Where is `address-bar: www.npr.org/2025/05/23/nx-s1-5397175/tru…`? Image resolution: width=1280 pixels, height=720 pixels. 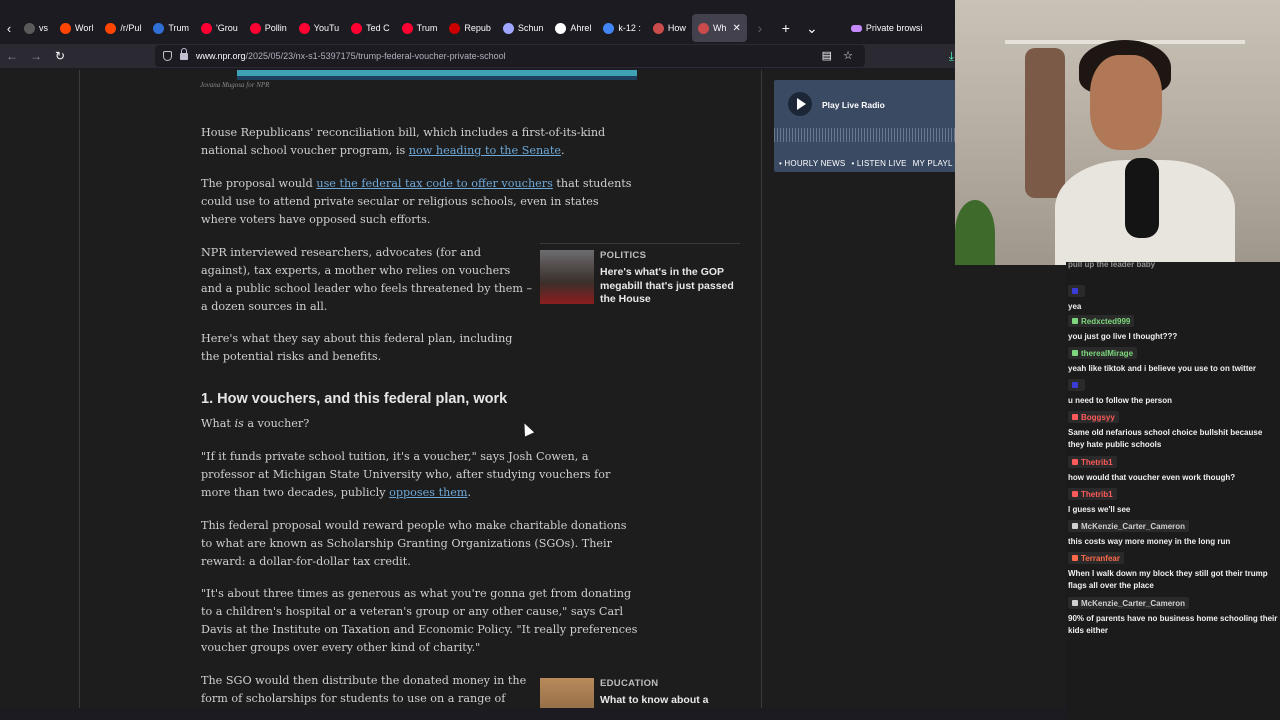
address-bar: www.npr.org/2025/05/23/nx-s1-5397175/tru… is located at coordinates (510, 56).